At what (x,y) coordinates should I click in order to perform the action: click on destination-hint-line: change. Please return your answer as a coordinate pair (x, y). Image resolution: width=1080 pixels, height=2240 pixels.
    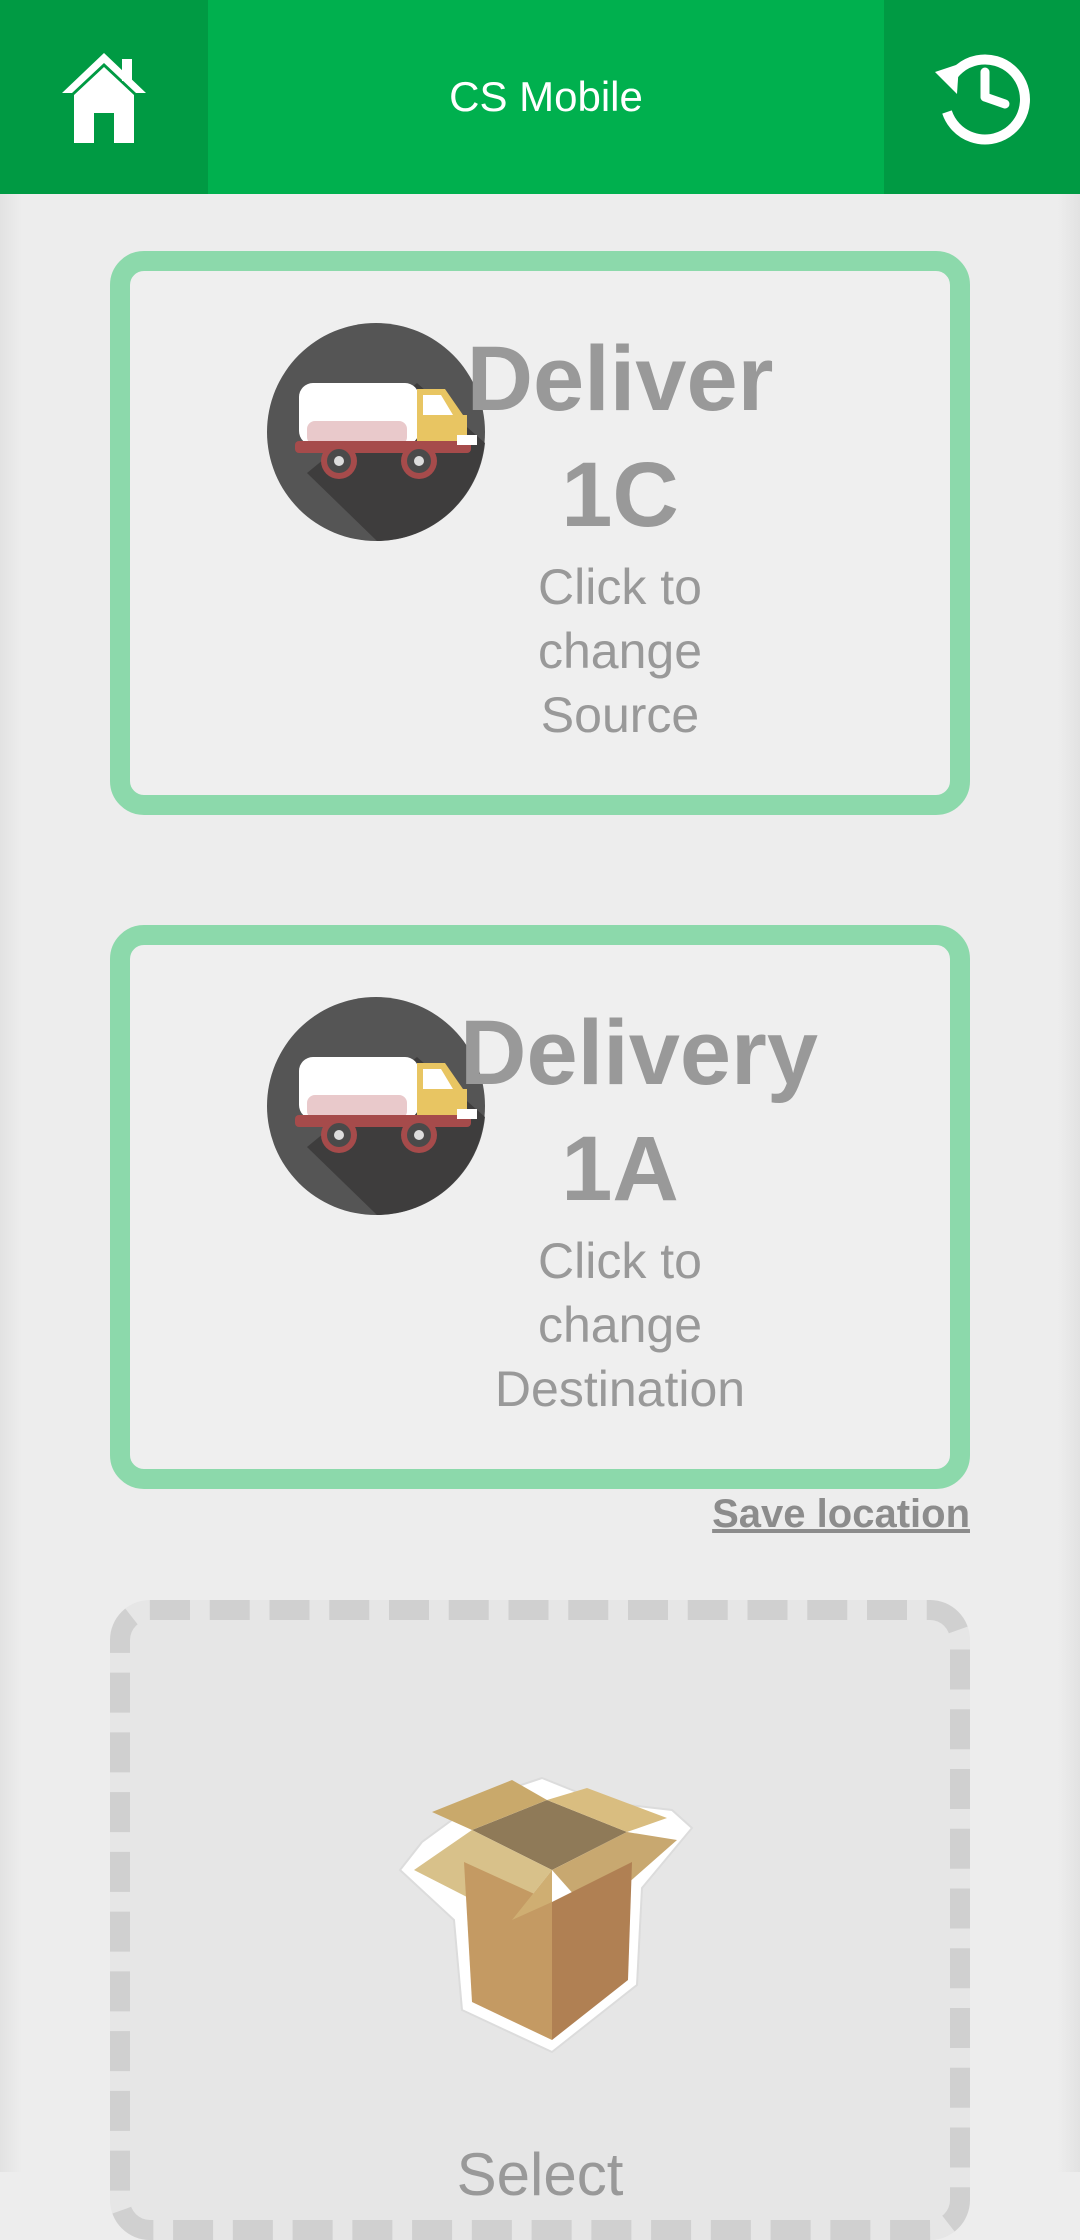
    Looking at the image, I should click on (620, 1325).